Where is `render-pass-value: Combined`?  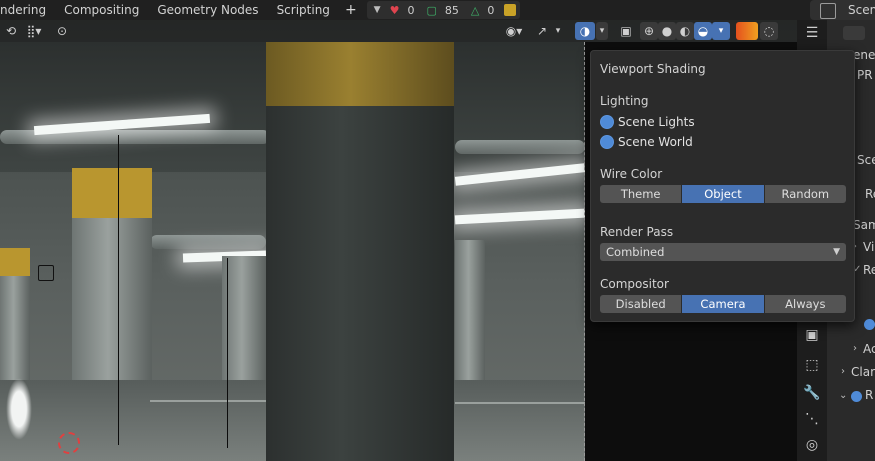 render-pass-value: Combined is located at coordinates (635, 252).